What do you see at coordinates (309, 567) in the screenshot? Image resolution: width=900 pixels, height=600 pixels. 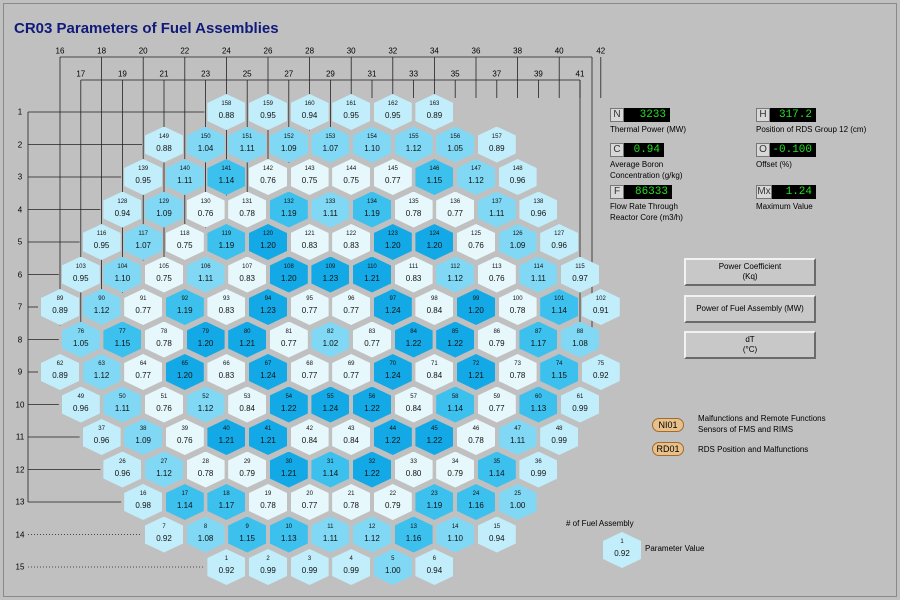 I see `fuel-assembly-cell: 3 0.99` at bounding box center [309, 567].